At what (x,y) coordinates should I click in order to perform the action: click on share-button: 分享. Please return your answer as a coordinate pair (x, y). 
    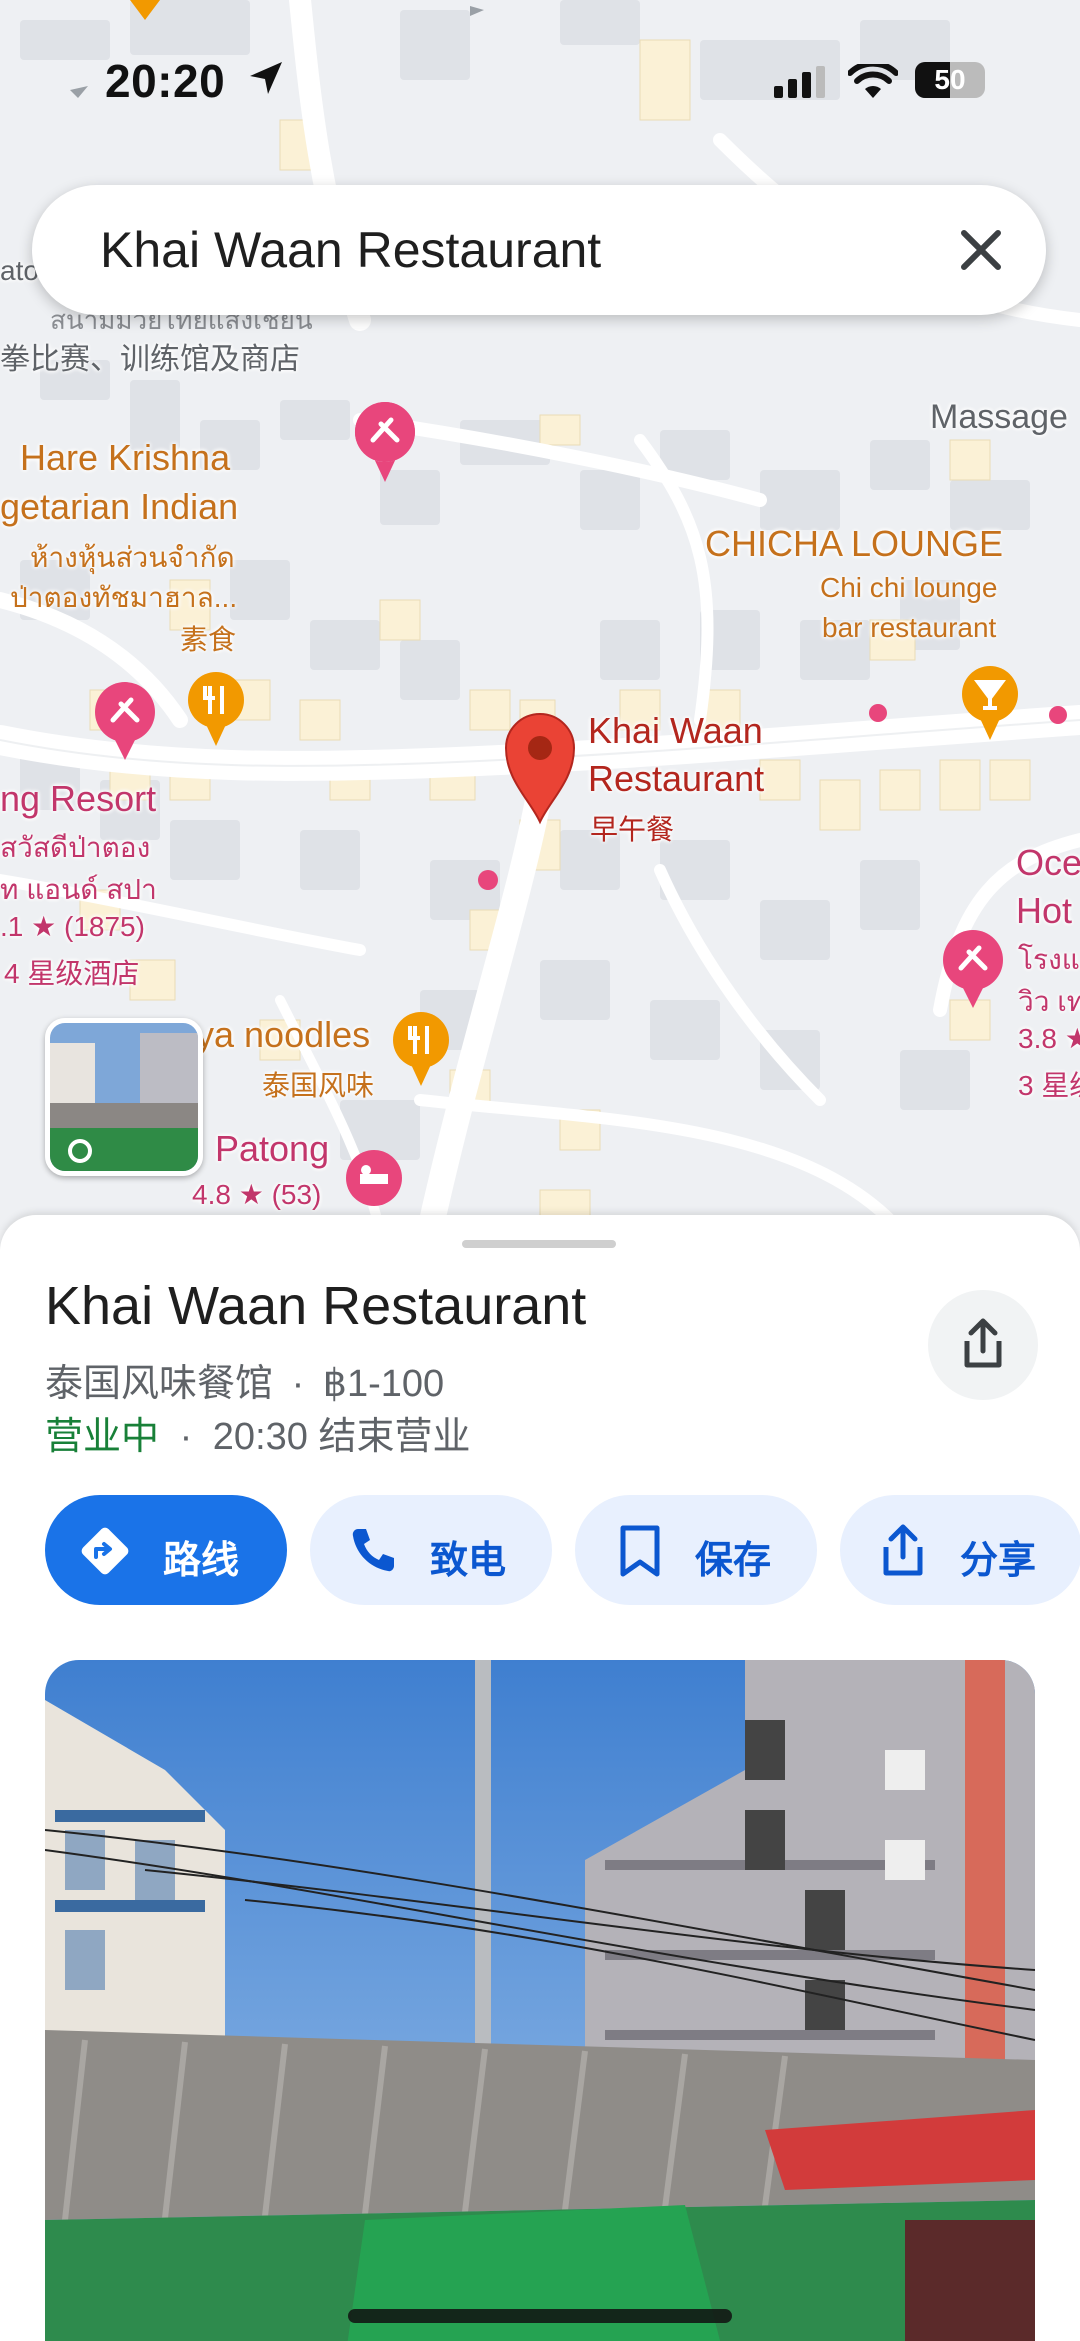
    Looking at the image, I should click on (960, 1550).